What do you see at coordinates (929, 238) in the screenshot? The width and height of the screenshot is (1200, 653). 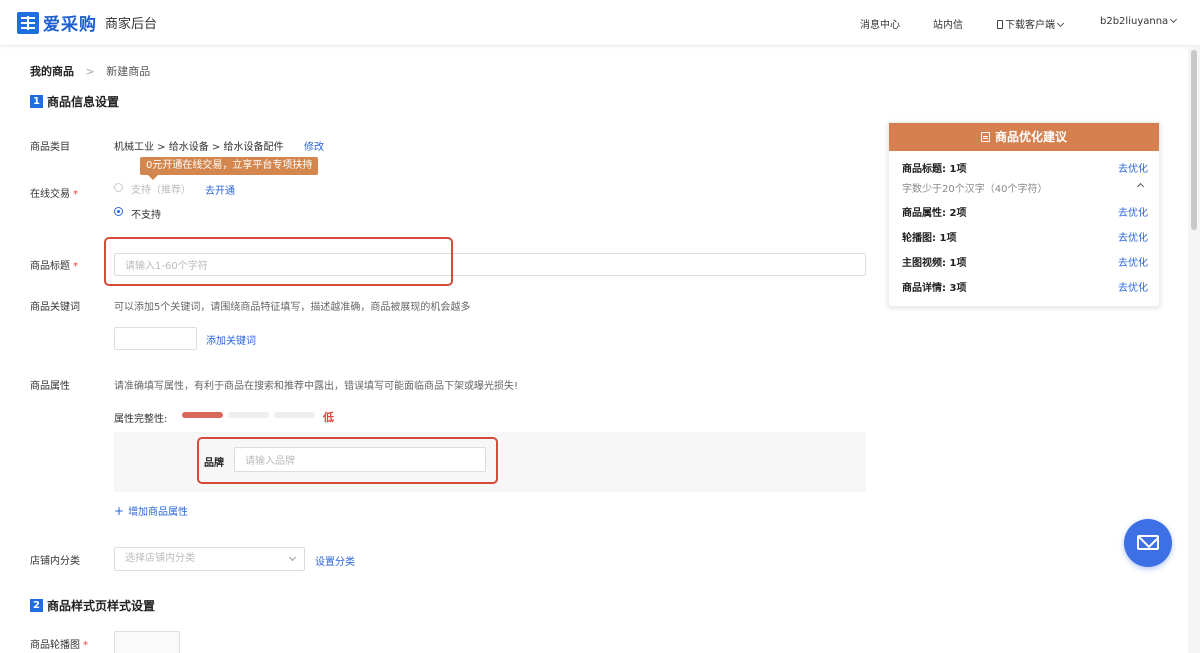 I see `suggestion-carousel-label: 轮播图: 1项` at bounding box center [929, 238].